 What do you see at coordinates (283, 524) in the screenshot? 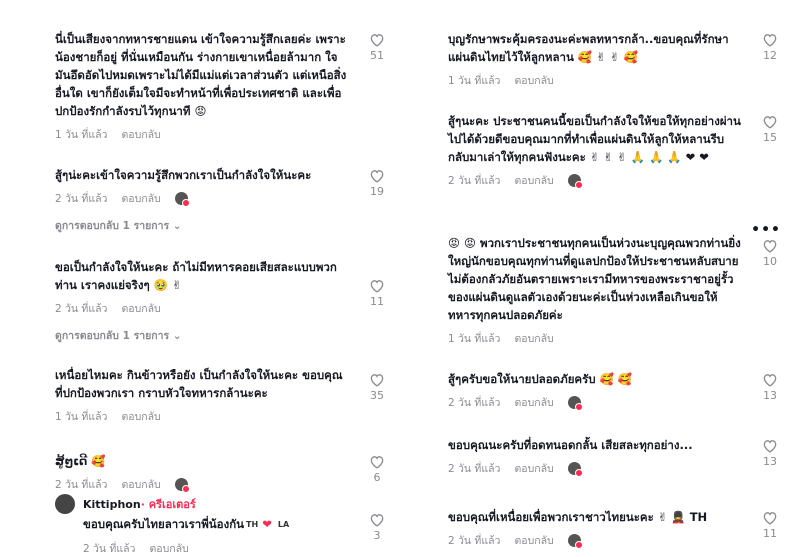
I see `flag-la: LA` at bounding box center [283, 524].